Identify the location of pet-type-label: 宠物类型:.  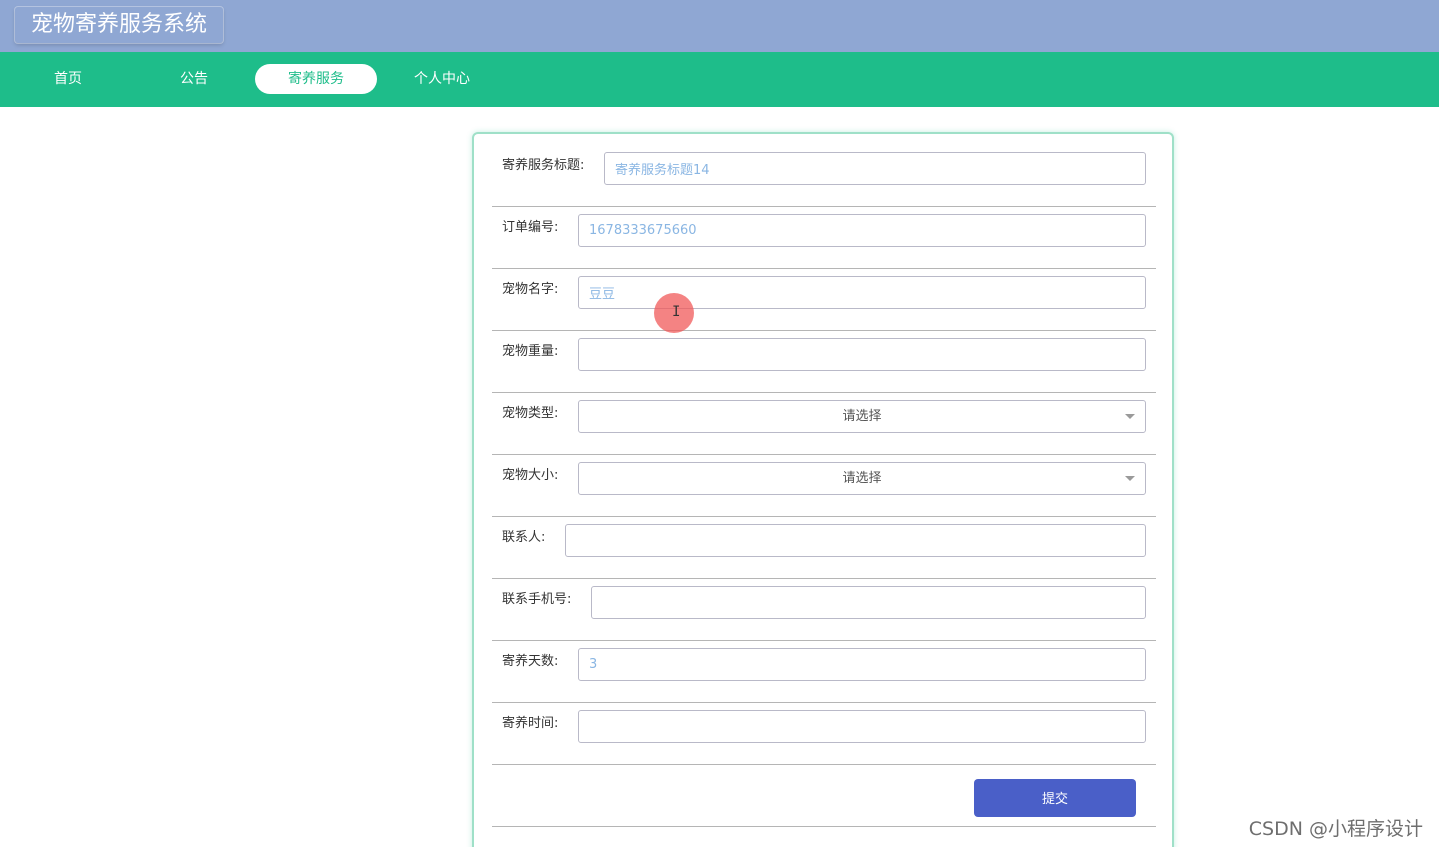
(530, 413).